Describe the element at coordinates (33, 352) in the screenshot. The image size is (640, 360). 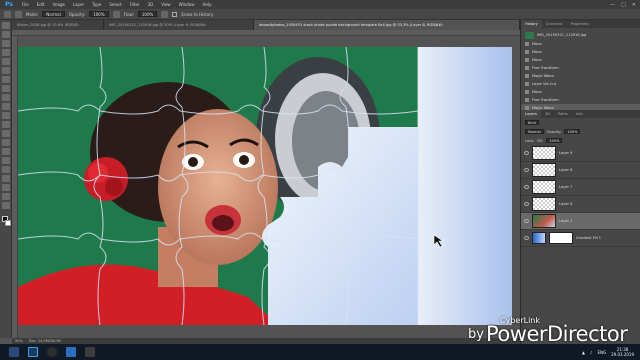
I see `photoshop-taskbar-icon` at that location.